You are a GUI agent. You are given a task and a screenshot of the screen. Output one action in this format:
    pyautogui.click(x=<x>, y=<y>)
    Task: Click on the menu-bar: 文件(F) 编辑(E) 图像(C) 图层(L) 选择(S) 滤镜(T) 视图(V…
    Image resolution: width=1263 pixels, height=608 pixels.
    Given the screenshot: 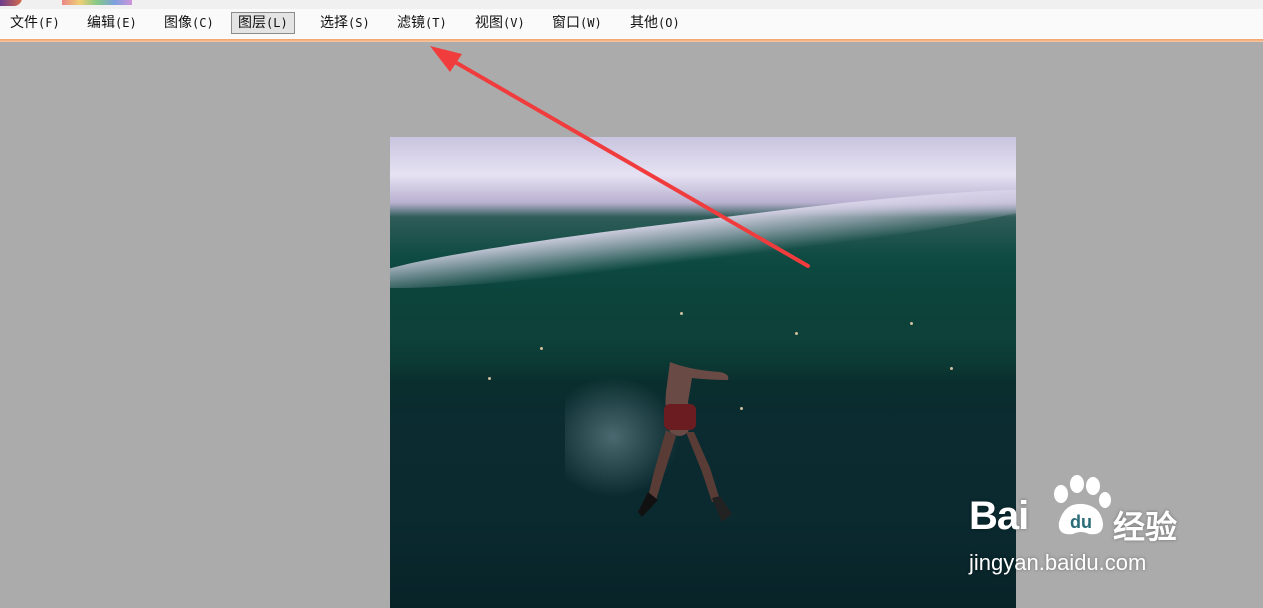 What is the action you would take?
    pyautogui.click(x=631, y=25)
    